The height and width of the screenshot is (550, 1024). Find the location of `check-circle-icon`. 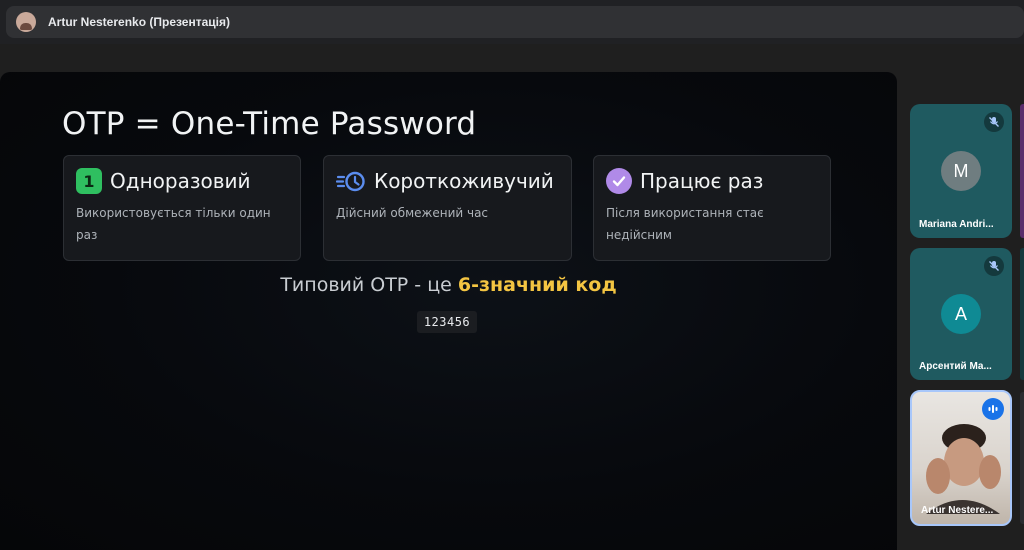

check-circle-icon is located at coordinates (619, 181).